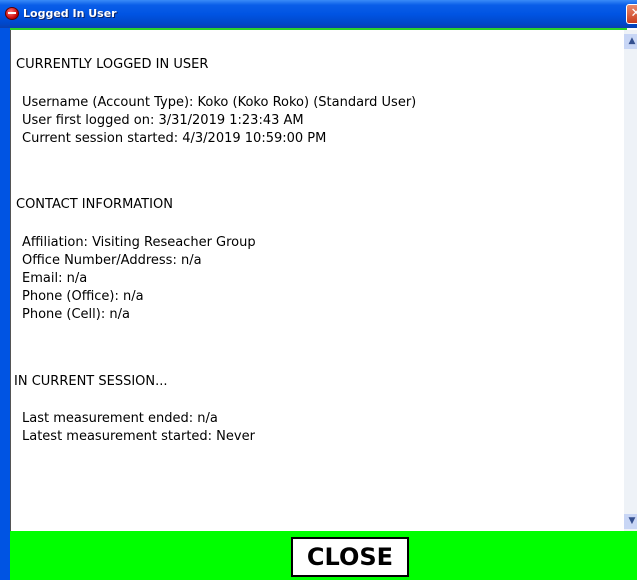 This screenshot has width=637, height=580. Describe the element at coordinates (112, 260) in the screenshot. I see `office-address-line: Office Number/Address: n/a` at that location.